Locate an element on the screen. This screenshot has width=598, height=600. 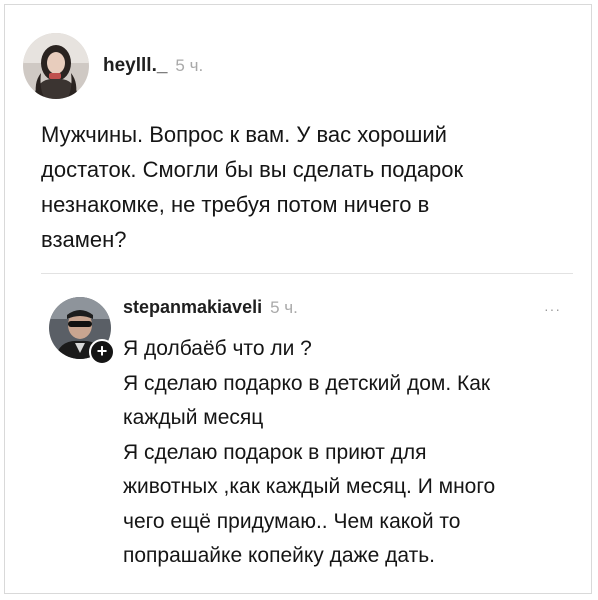
post-text-line: незнакомке, не требуя потом ничего в is located at coordinates (235, 204).